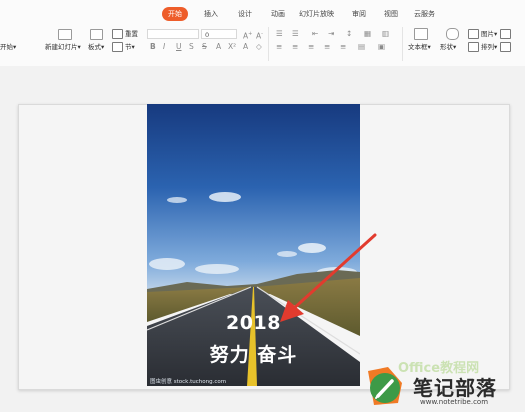  I want to click on font-color-icon: A, so click(245, 47).